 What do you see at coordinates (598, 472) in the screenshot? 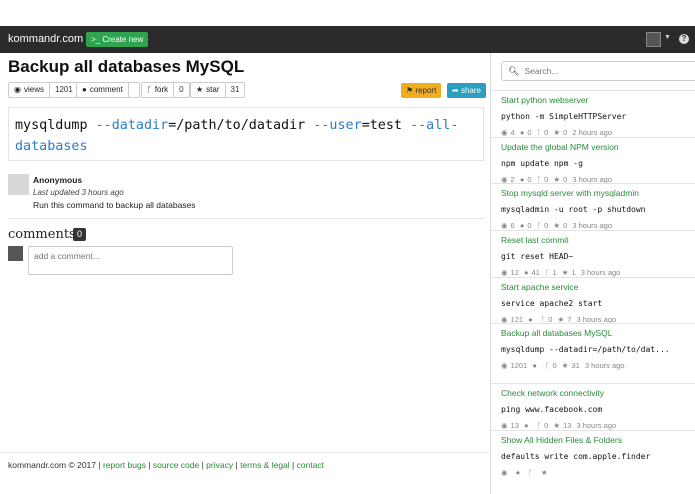
I see `snippet-meta: ◉ ● ᚴ ★` at bounding box center [598, 472].